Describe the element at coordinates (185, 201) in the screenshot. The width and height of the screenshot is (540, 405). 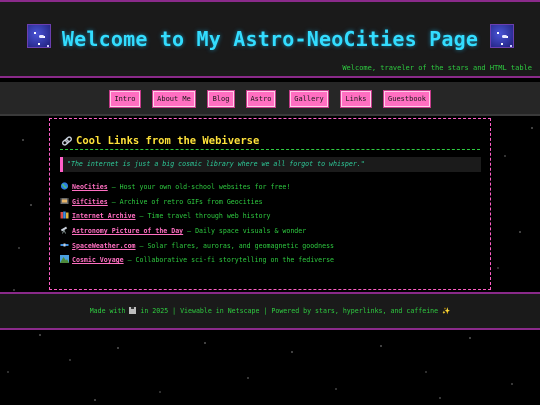
I see `link-description: — Archive of retro GIFs from Geocities` at that location.